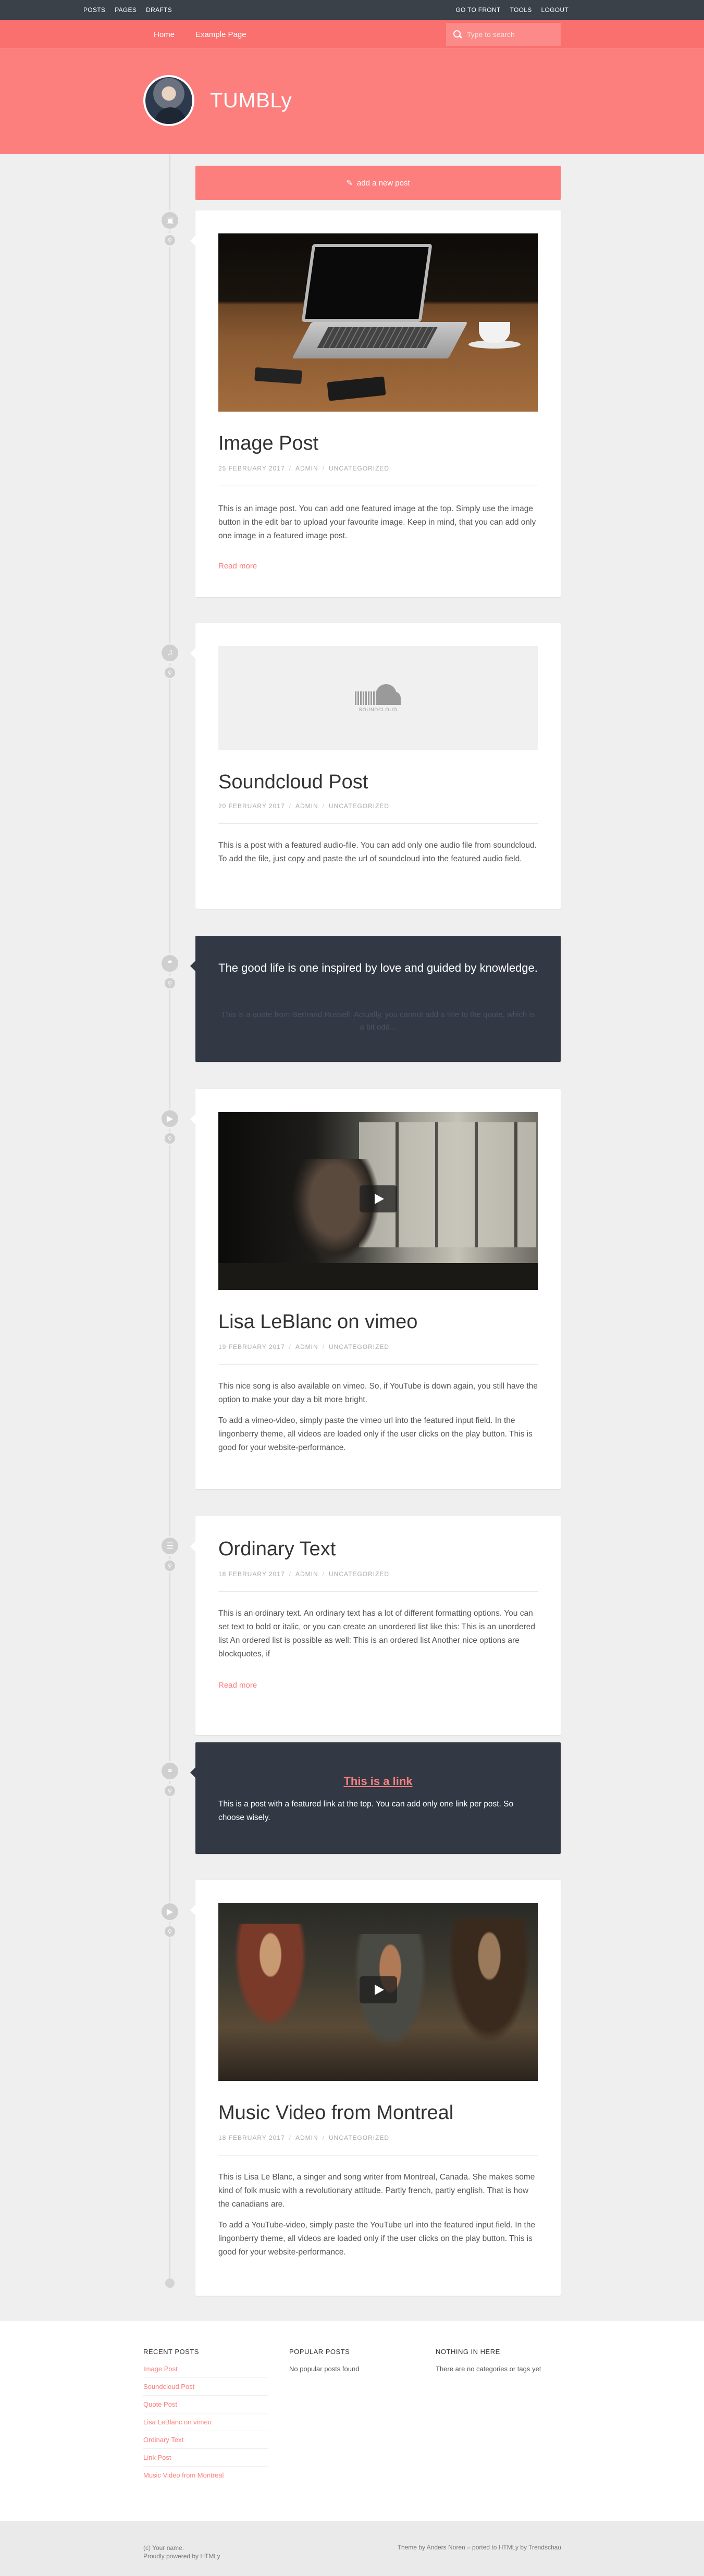  I want to click on soundcloud-label: SOUNDCLOUD, so click(378, 709).